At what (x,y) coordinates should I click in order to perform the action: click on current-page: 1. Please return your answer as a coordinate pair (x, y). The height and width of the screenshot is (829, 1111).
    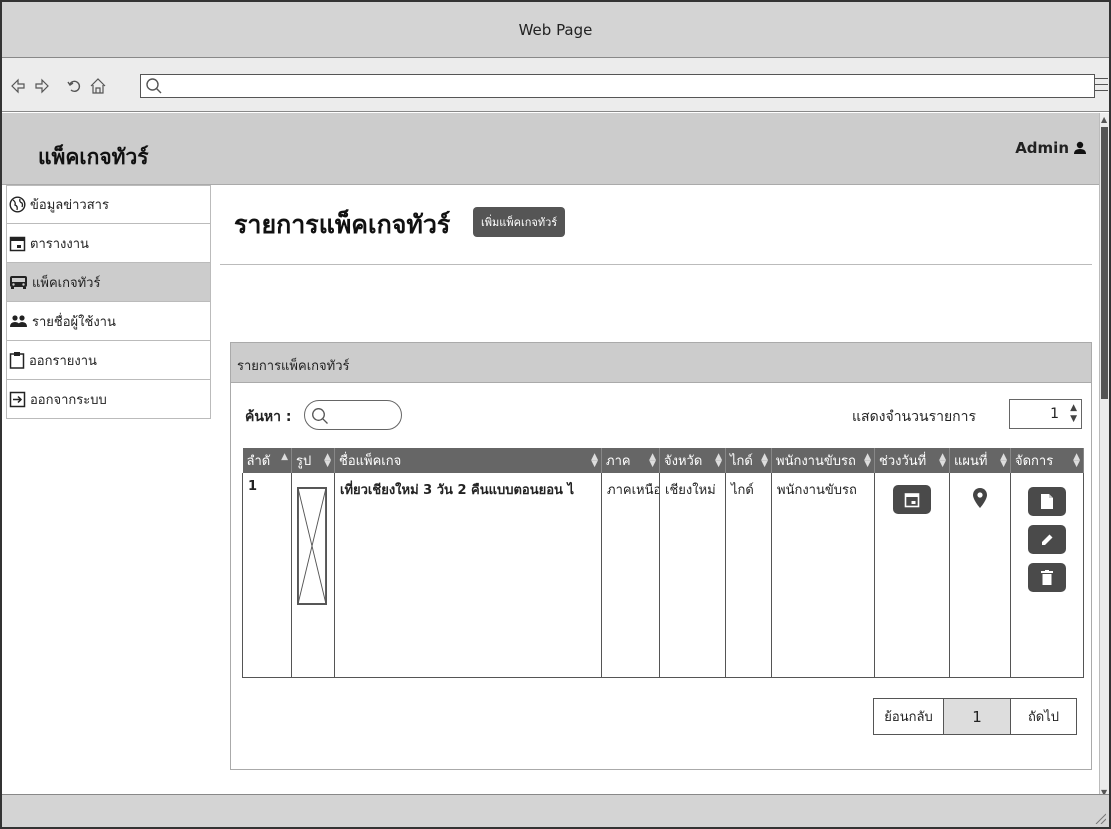
    Looking at the image, I should click on (977, 716).